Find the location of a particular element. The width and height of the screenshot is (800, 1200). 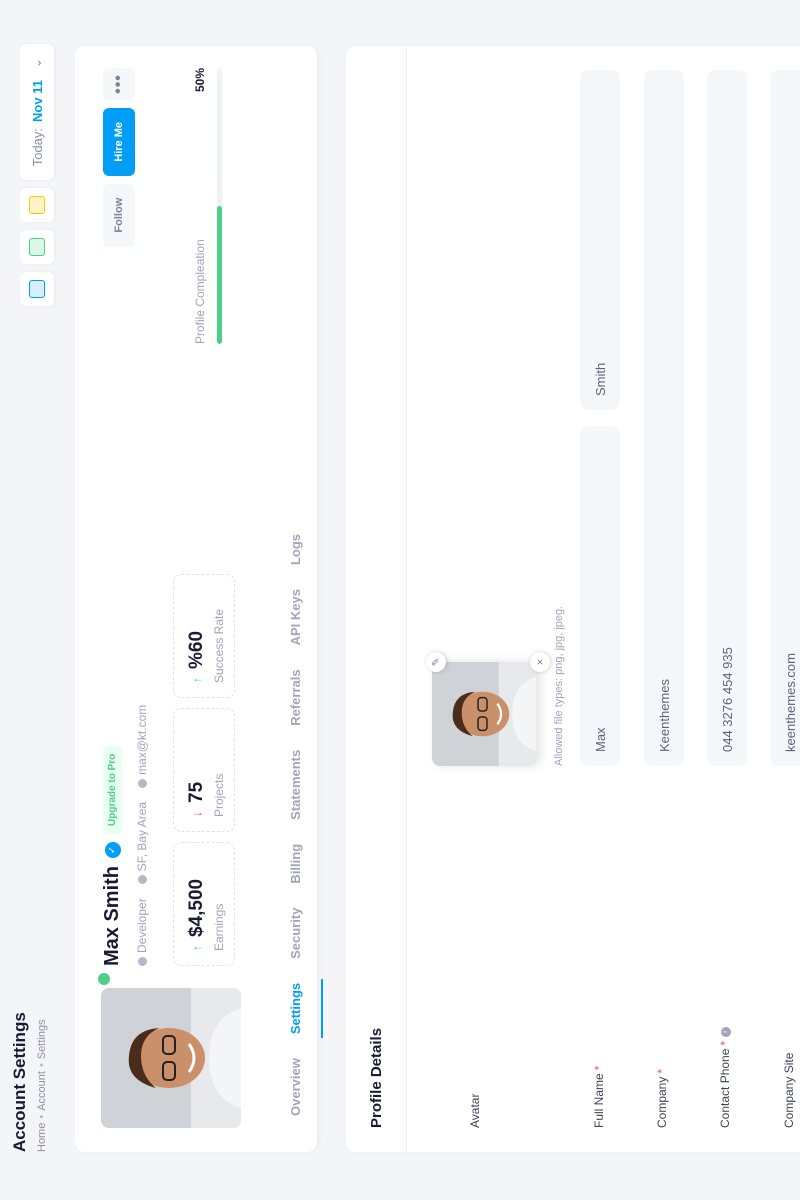

last-name-input is located at coordinates (600, 240).